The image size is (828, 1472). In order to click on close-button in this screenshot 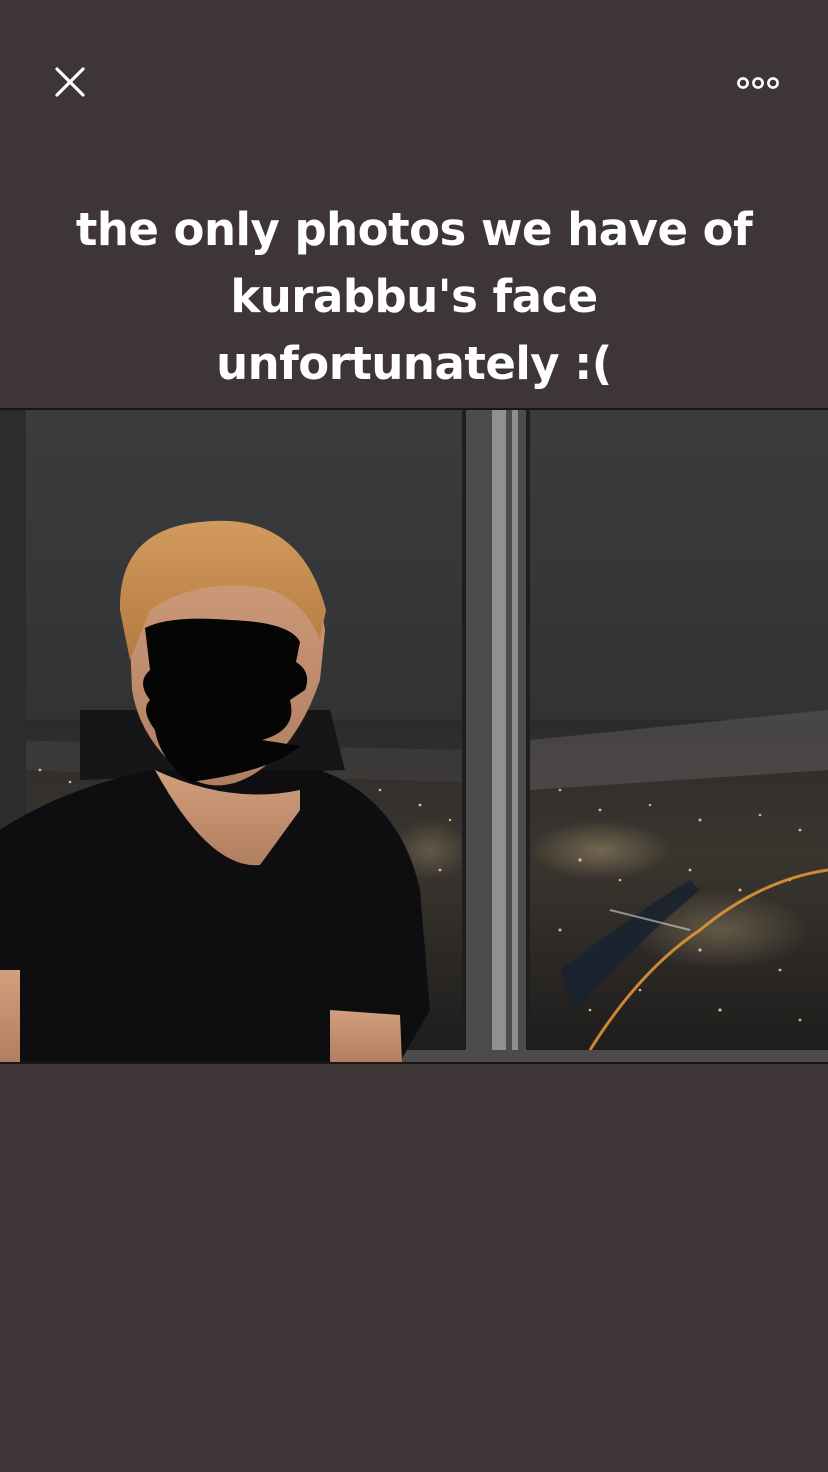, I will do `click(70, 82)`.